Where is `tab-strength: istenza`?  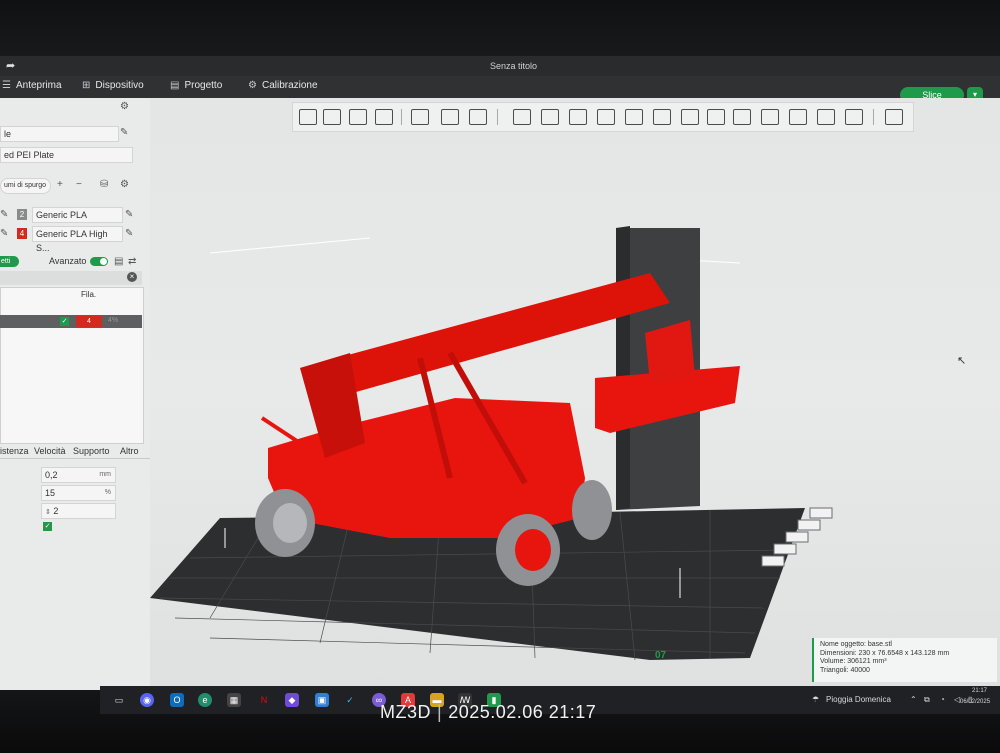
tab-strength: istenza is located at coordinates (14, 451).